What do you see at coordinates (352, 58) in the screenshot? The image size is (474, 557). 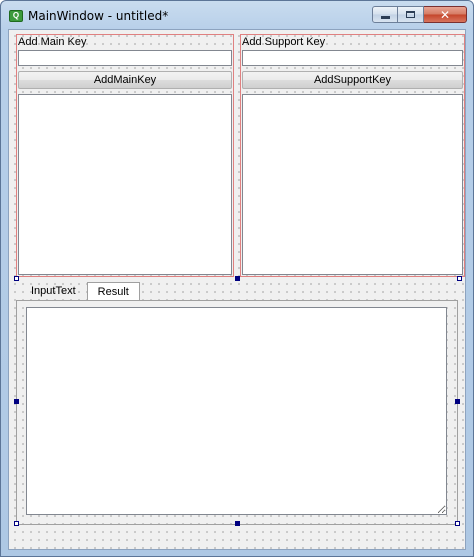 I see `support-key-input` at bounding box center [352, 58].